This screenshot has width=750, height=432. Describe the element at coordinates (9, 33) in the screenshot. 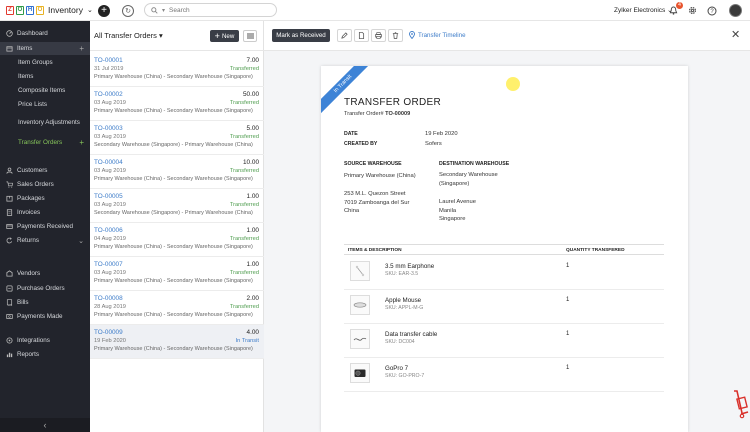

I see `dashboard-icon` at that location.